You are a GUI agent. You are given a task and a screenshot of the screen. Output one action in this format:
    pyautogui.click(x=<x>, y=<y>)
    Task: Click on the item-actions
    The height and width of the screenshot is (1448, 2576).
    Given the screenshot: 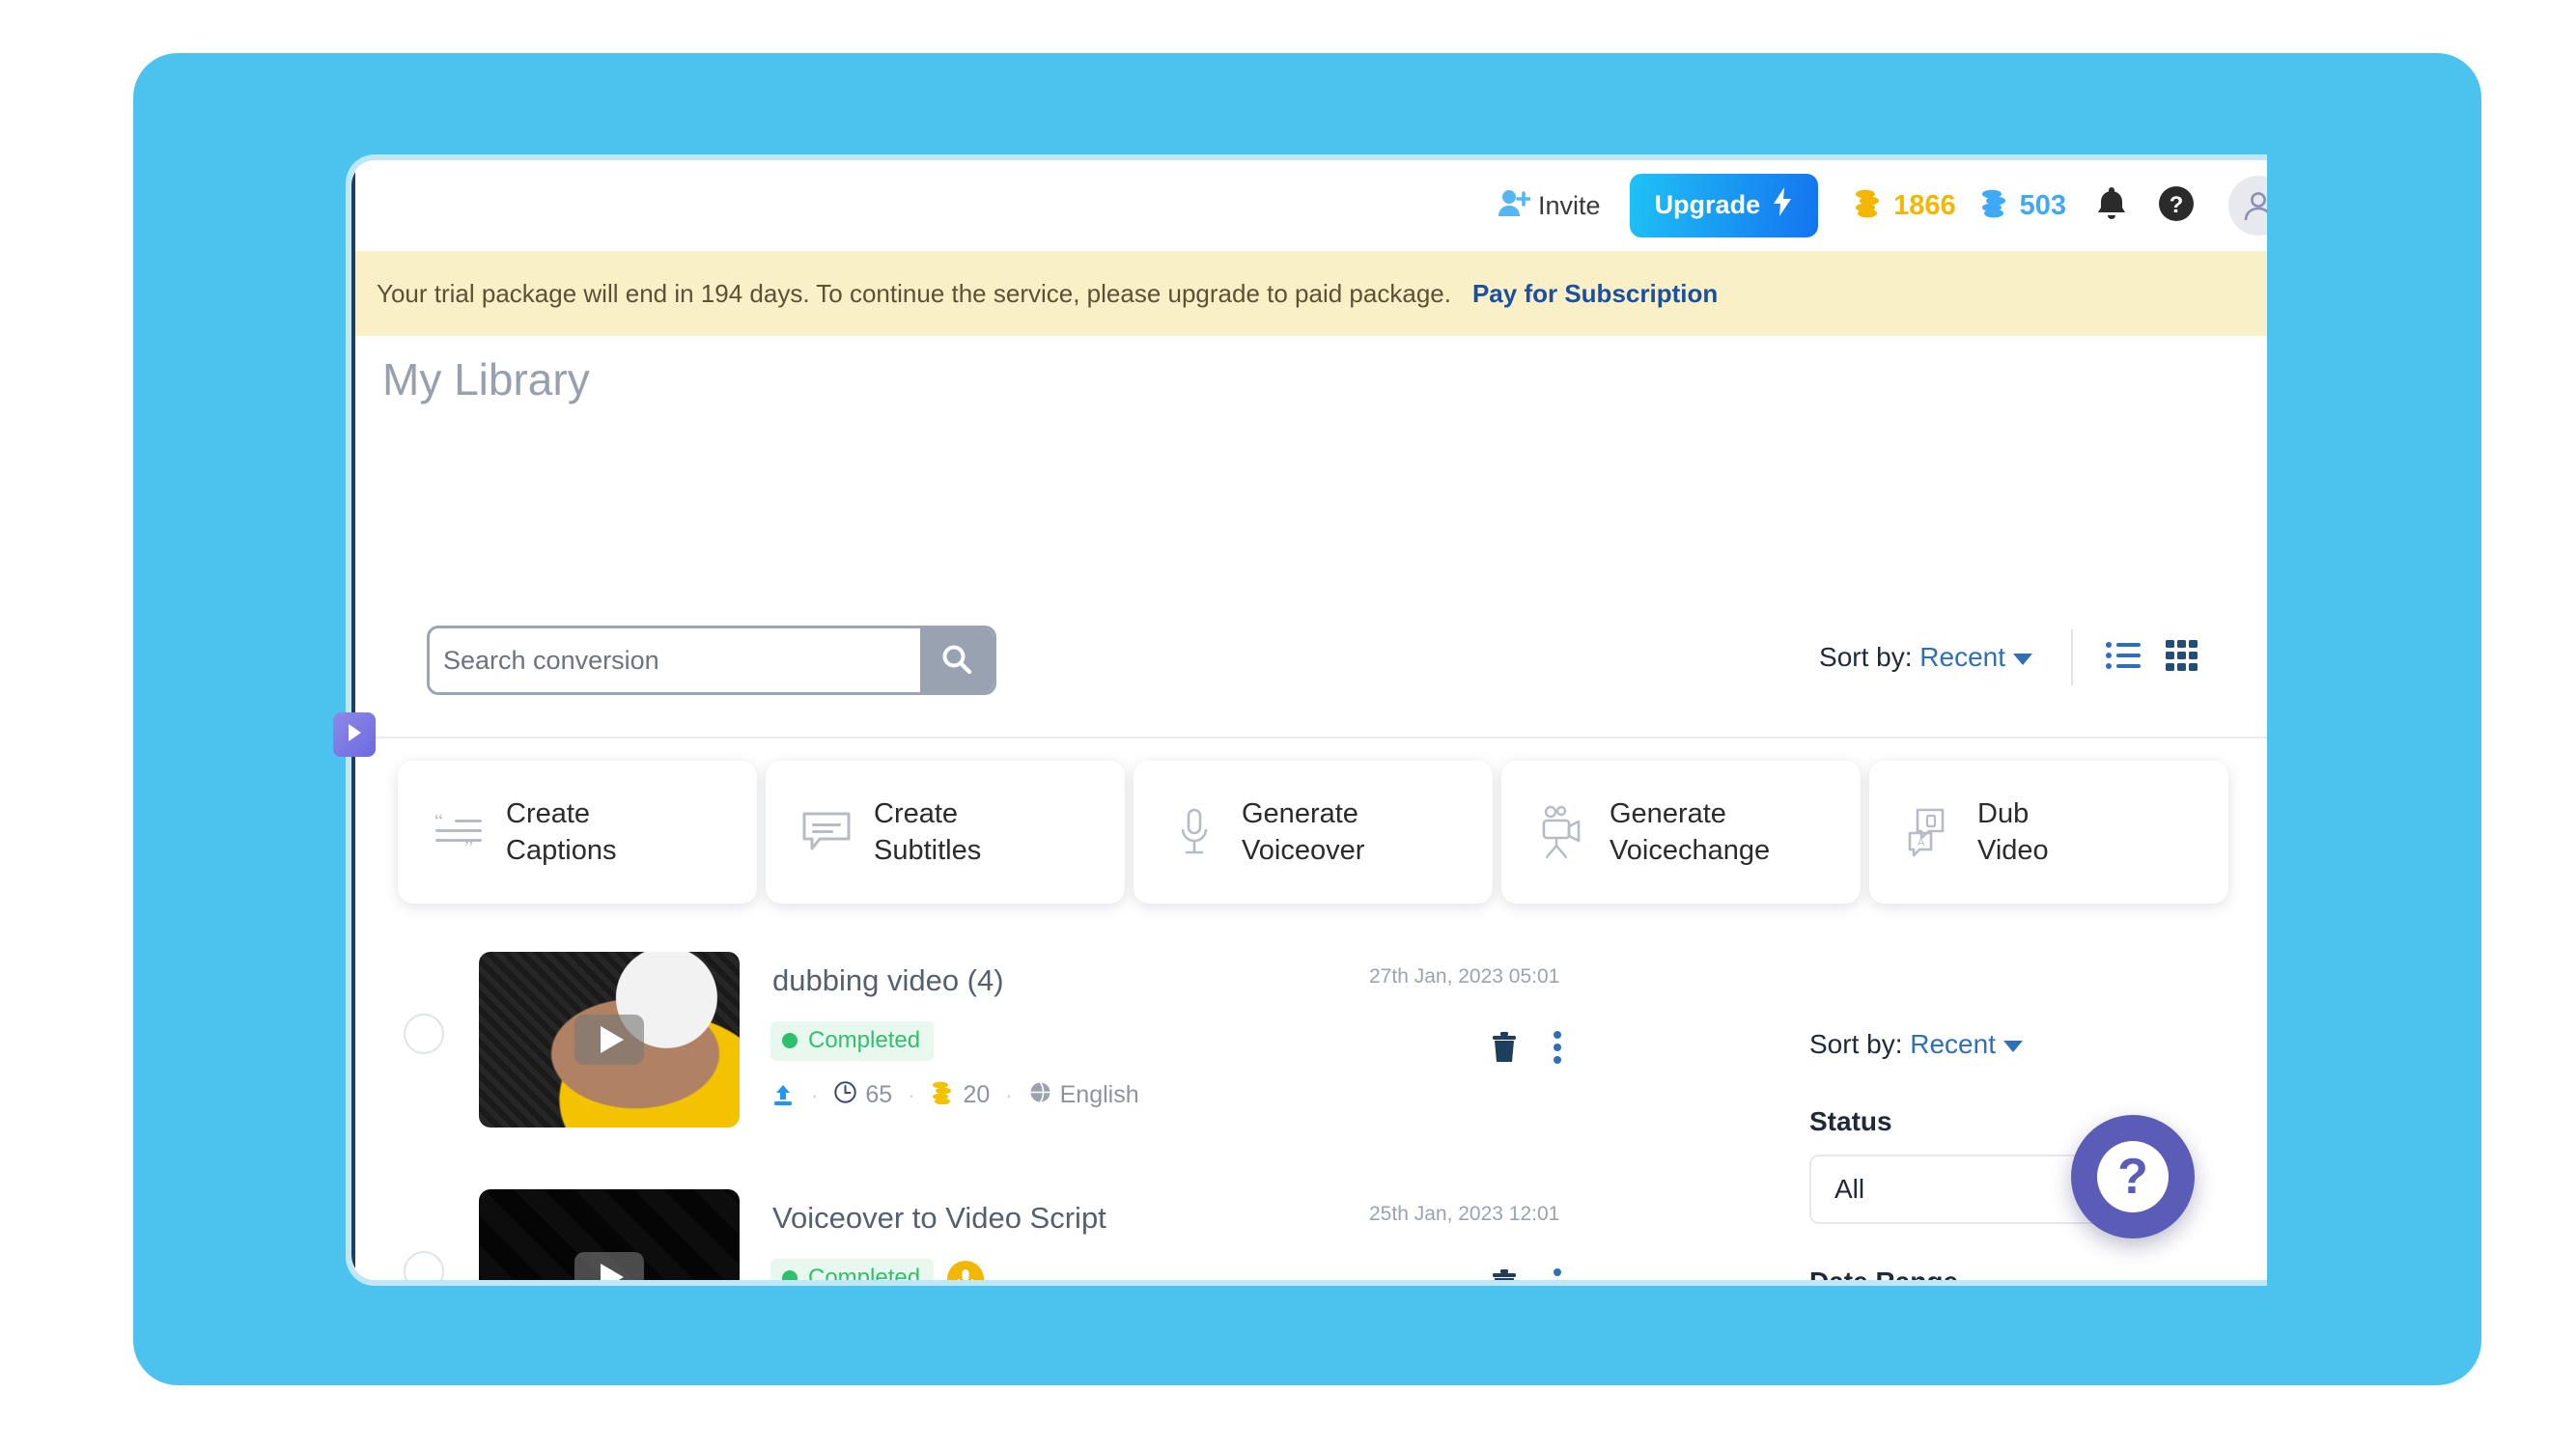 What is the action you would take?
    pyautogui.click(x=1527, y=1274)
    